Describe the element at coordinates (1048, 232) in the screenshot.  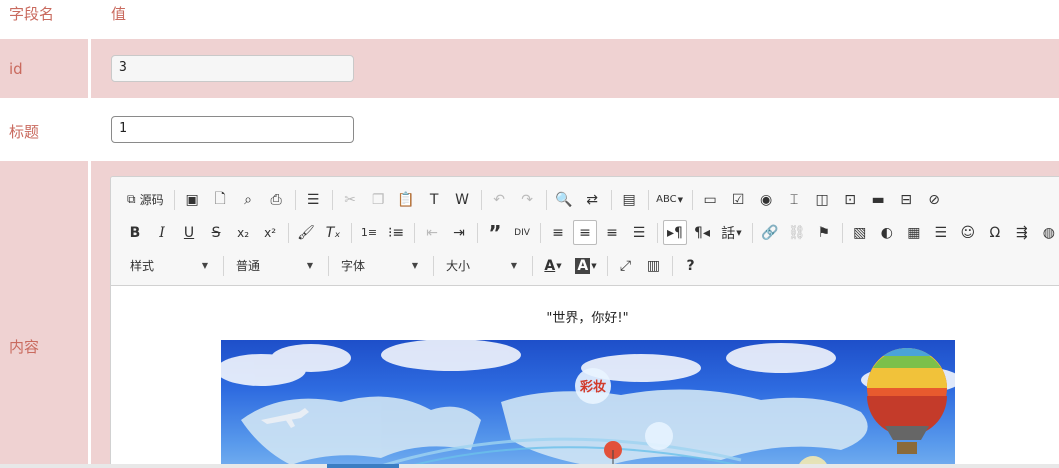
I see `iframe-icon: ◍` at that location.